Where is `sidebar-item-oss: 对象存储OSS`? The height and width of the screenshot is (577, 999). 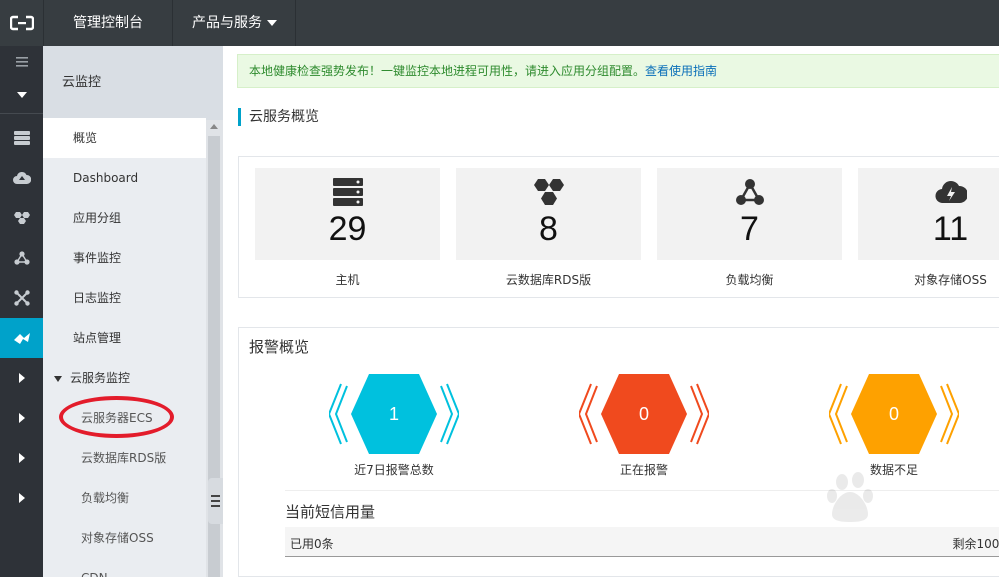 sidebar-item-oss: 对象存储OSS is located at coordinates (124, 538).